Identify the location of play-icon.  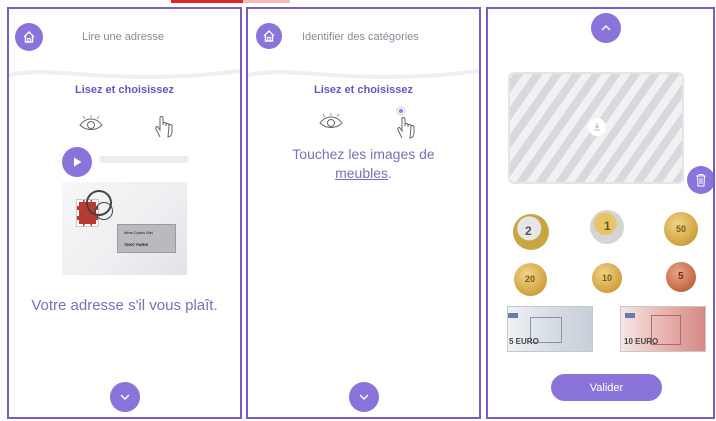
(77, 162).